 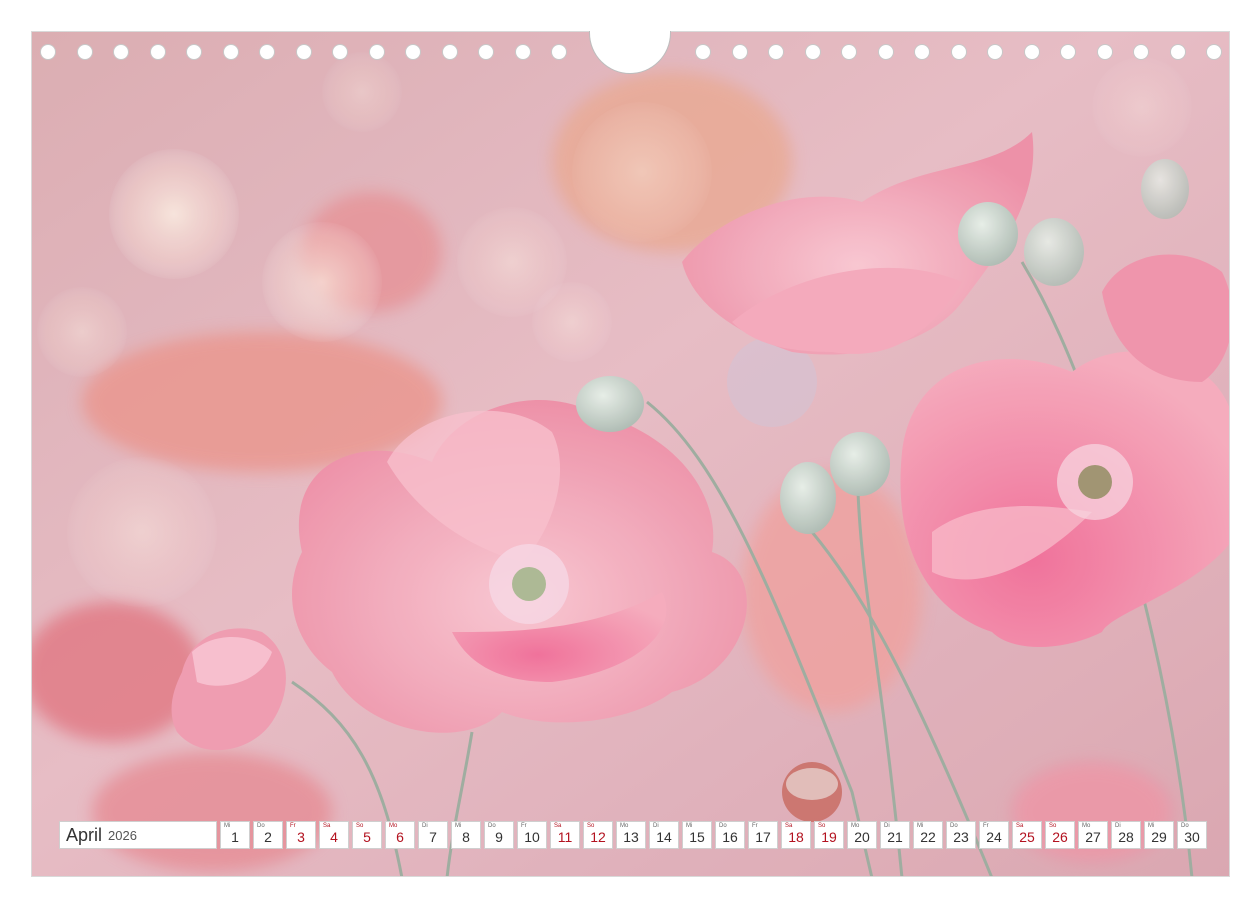 I want to click on day-number: 15, so click(x=697, y=837).